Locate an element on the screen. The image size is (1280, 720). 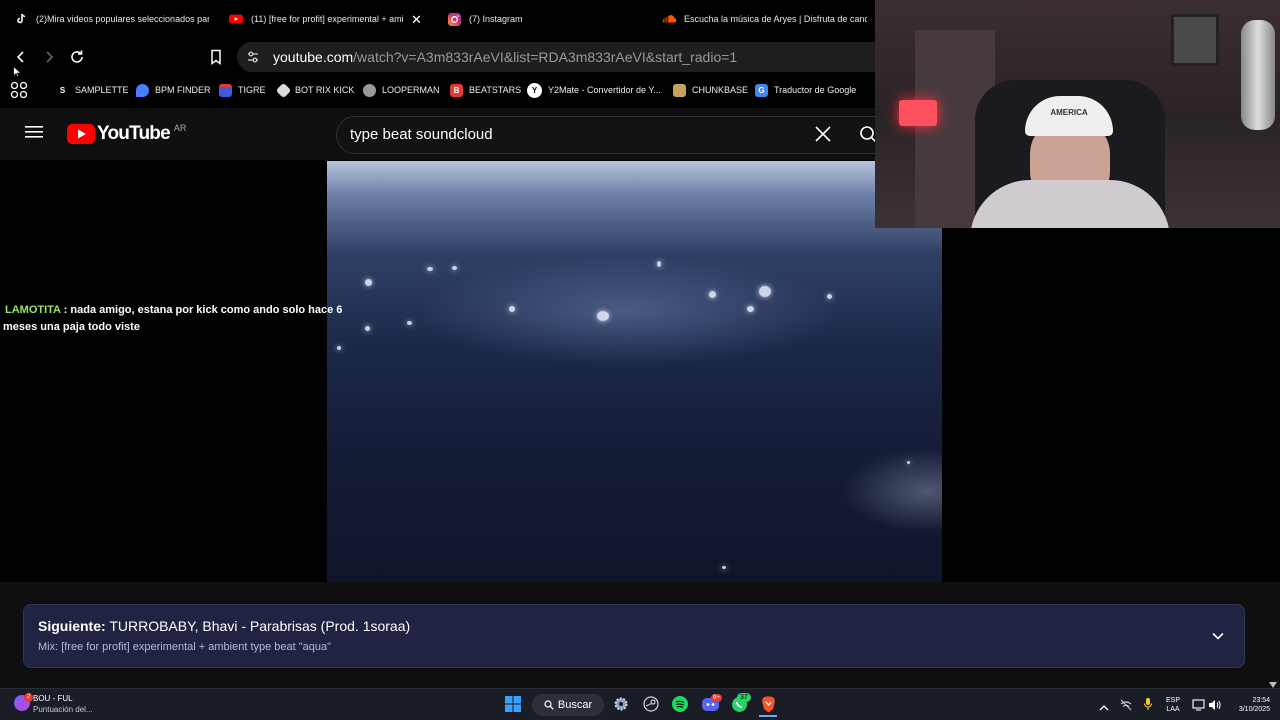
clock-time: 23:54 is located at coordinates (1261, 700).